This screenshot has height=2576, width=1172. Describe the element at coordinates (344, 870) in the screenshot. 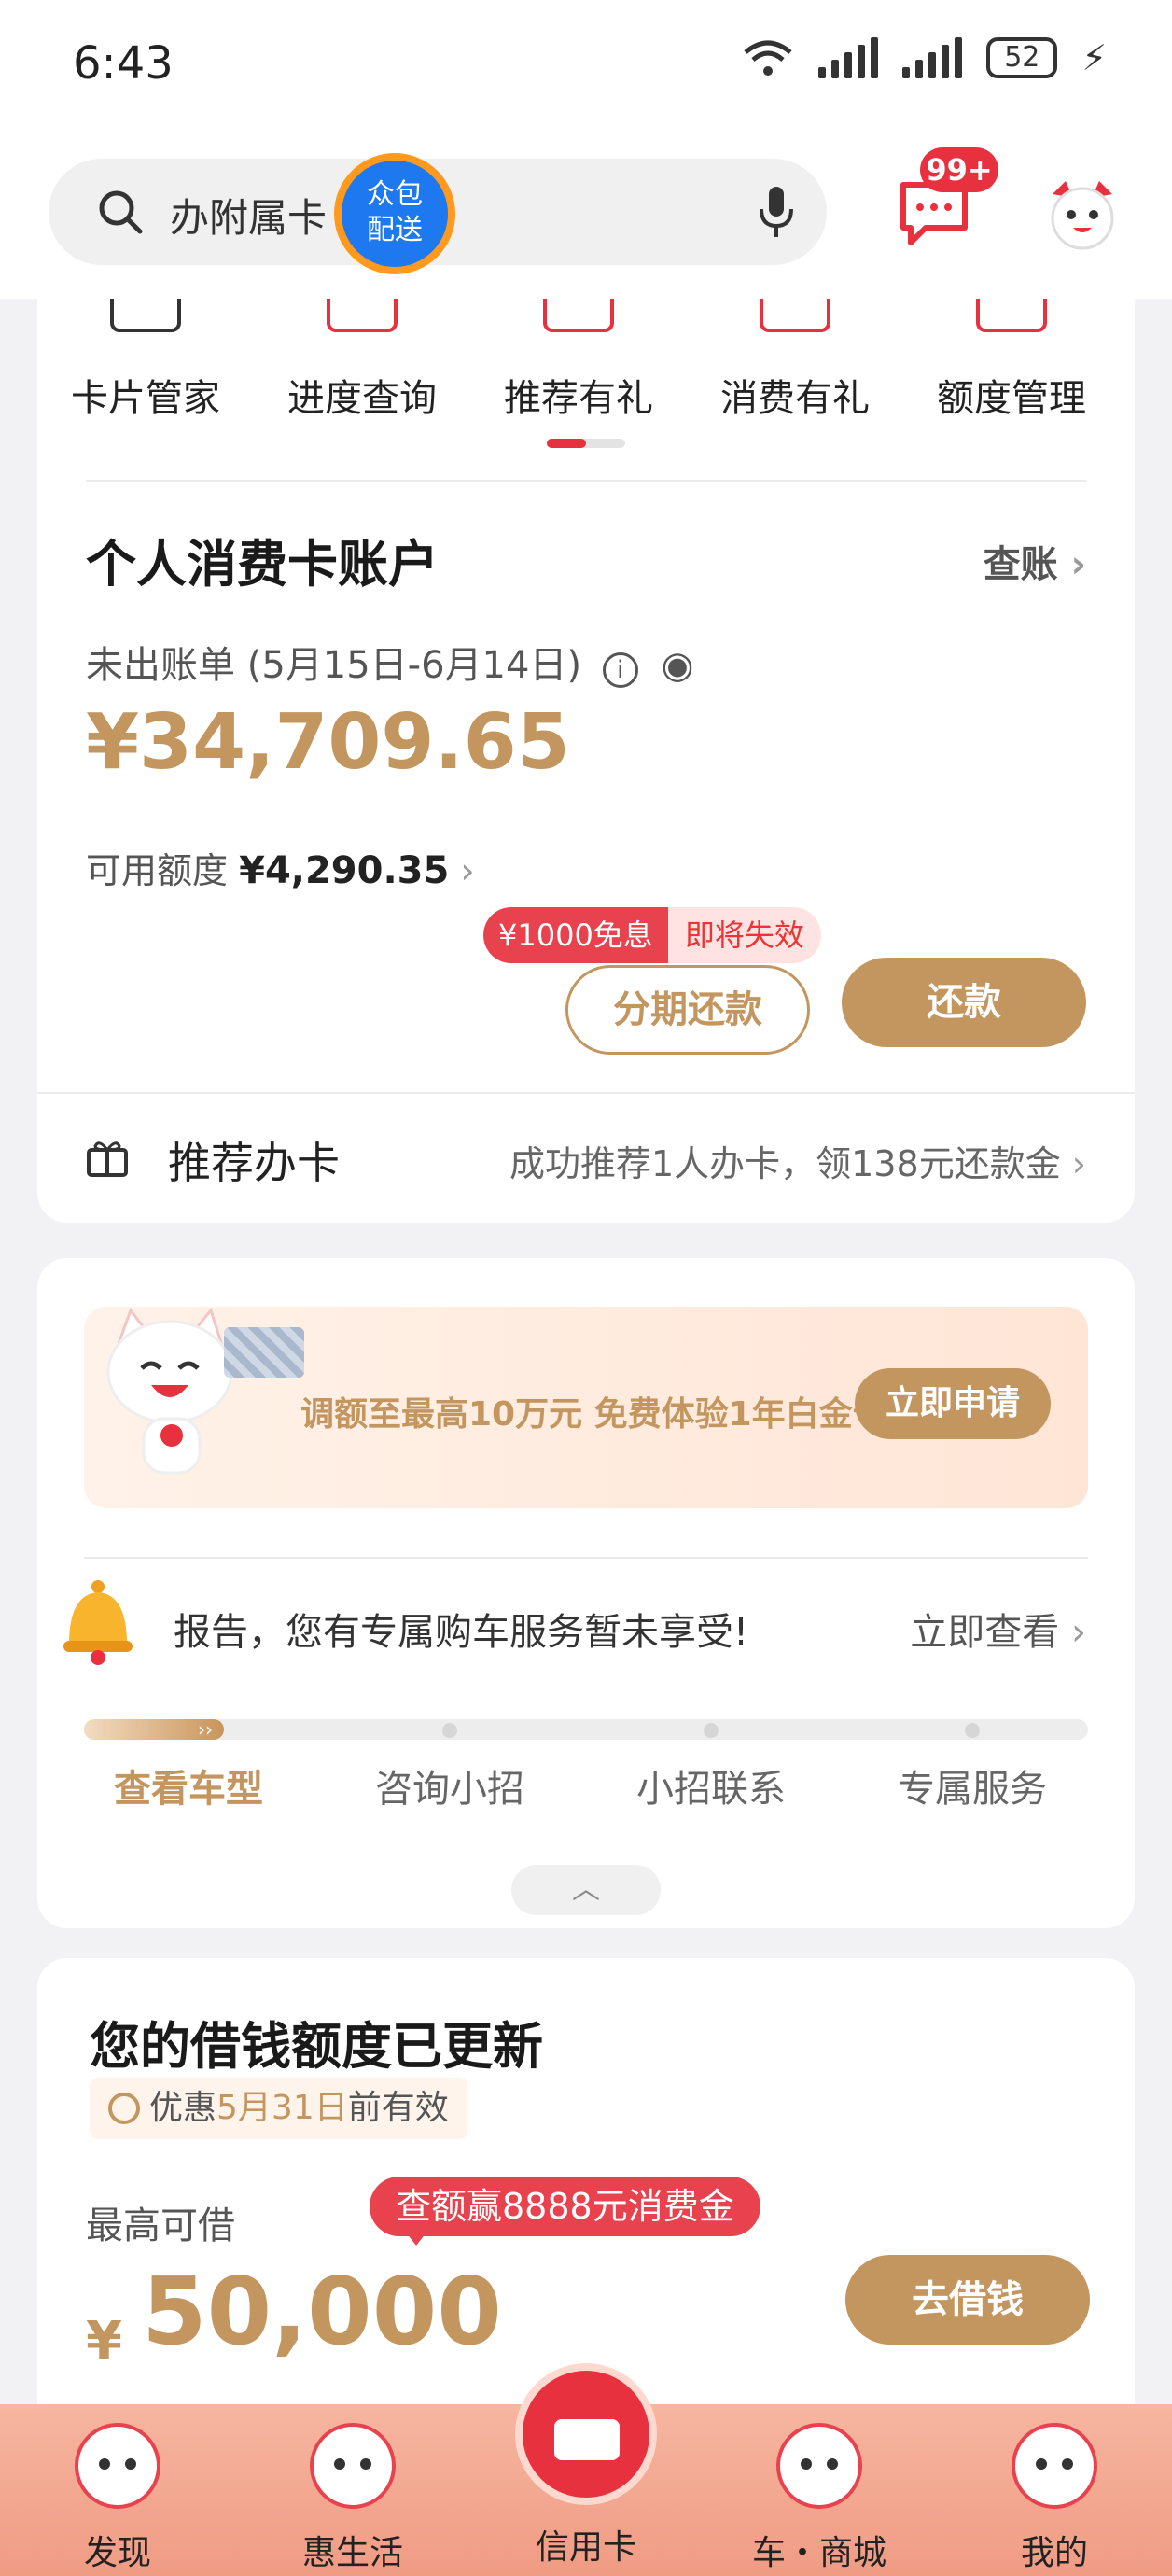

I see `available-limit-value: ¥4,290.35` at that location.